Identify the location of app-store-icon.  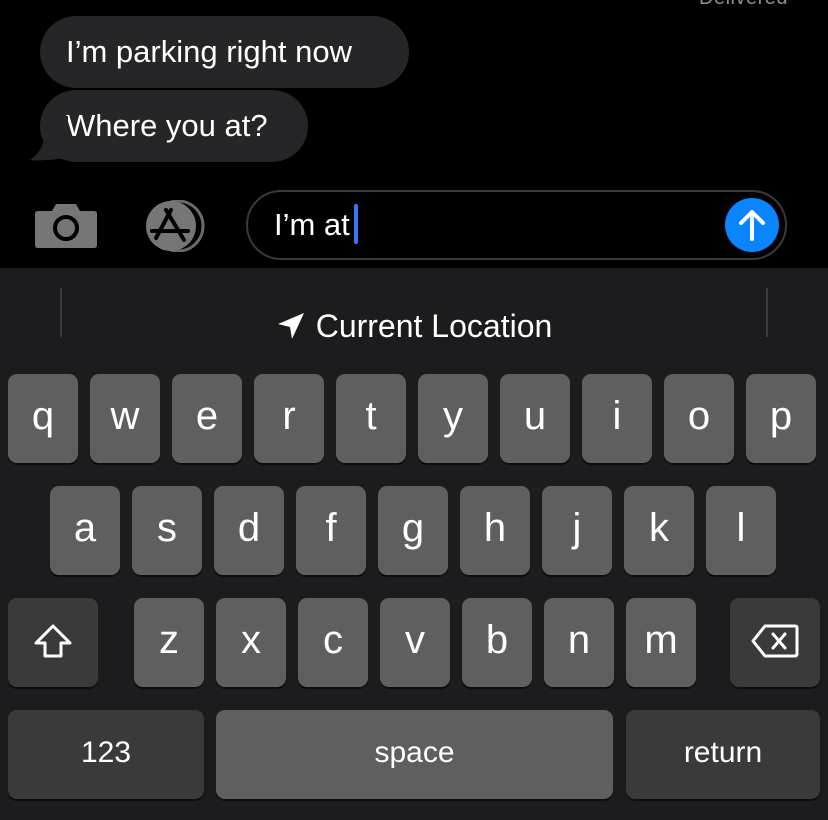
(175, 226).